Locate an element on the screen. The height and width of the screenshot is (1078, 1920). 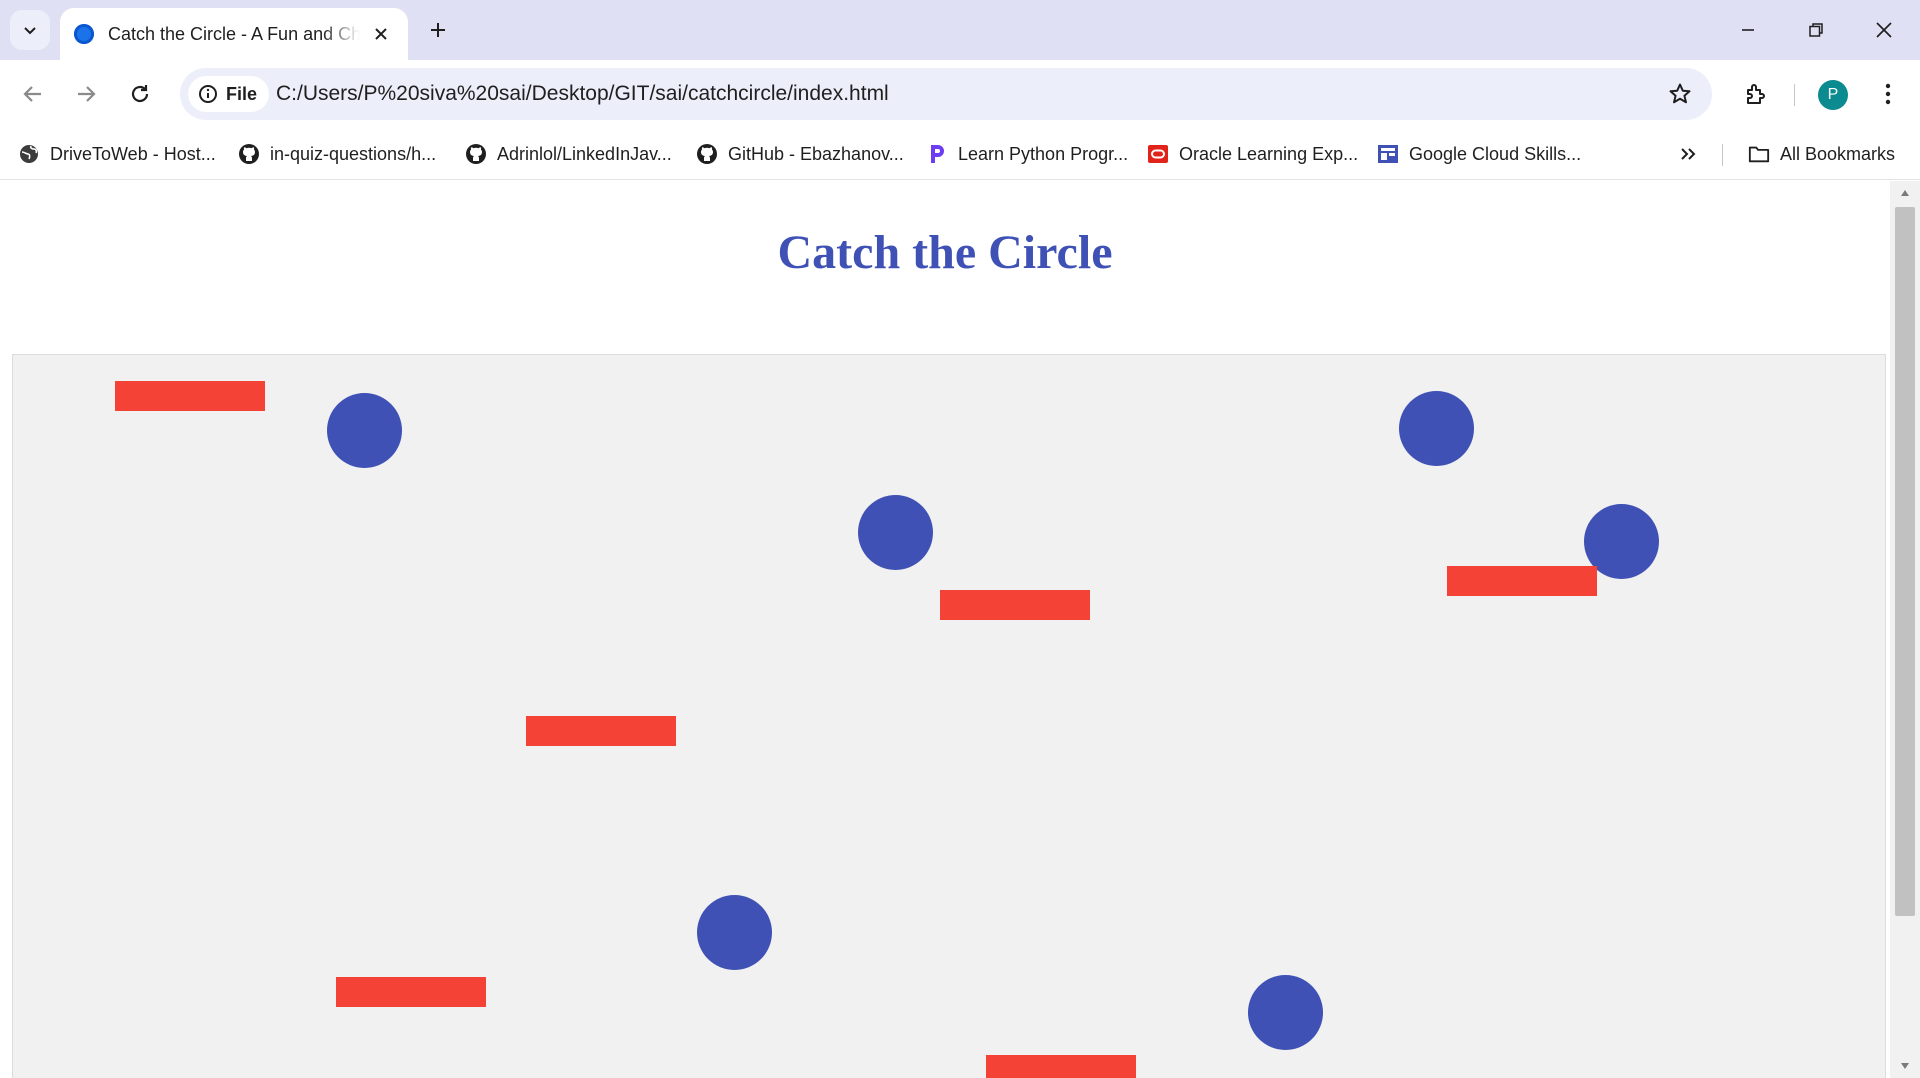
minimize-button is located at coordinates (1748, 30).